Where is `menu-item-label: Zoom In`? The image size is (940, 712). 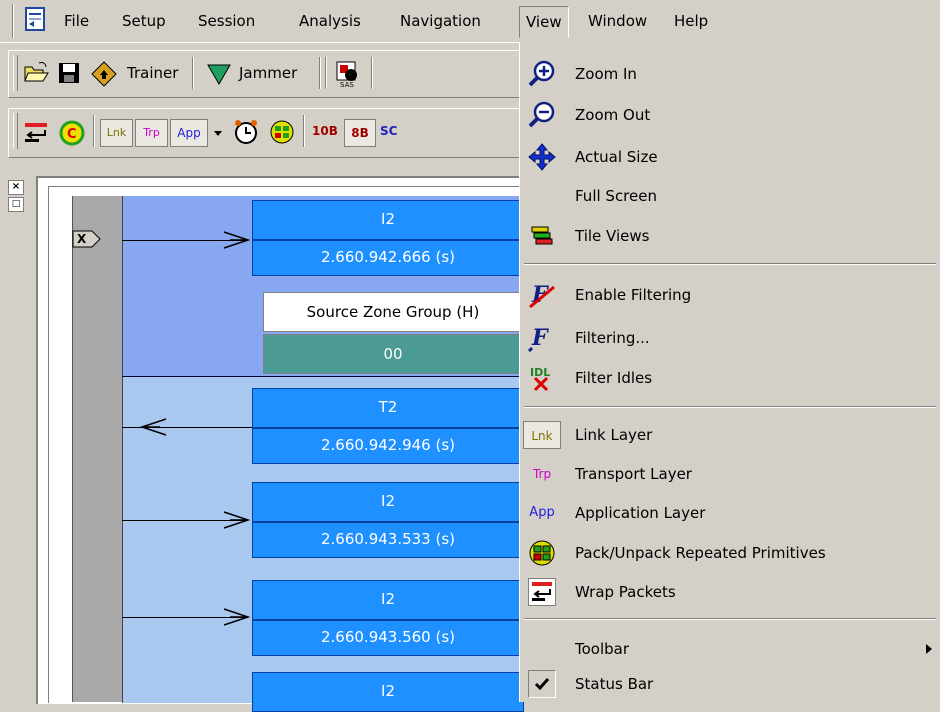
menu-item-label: Zoom In is located at coordinates (606, 74).